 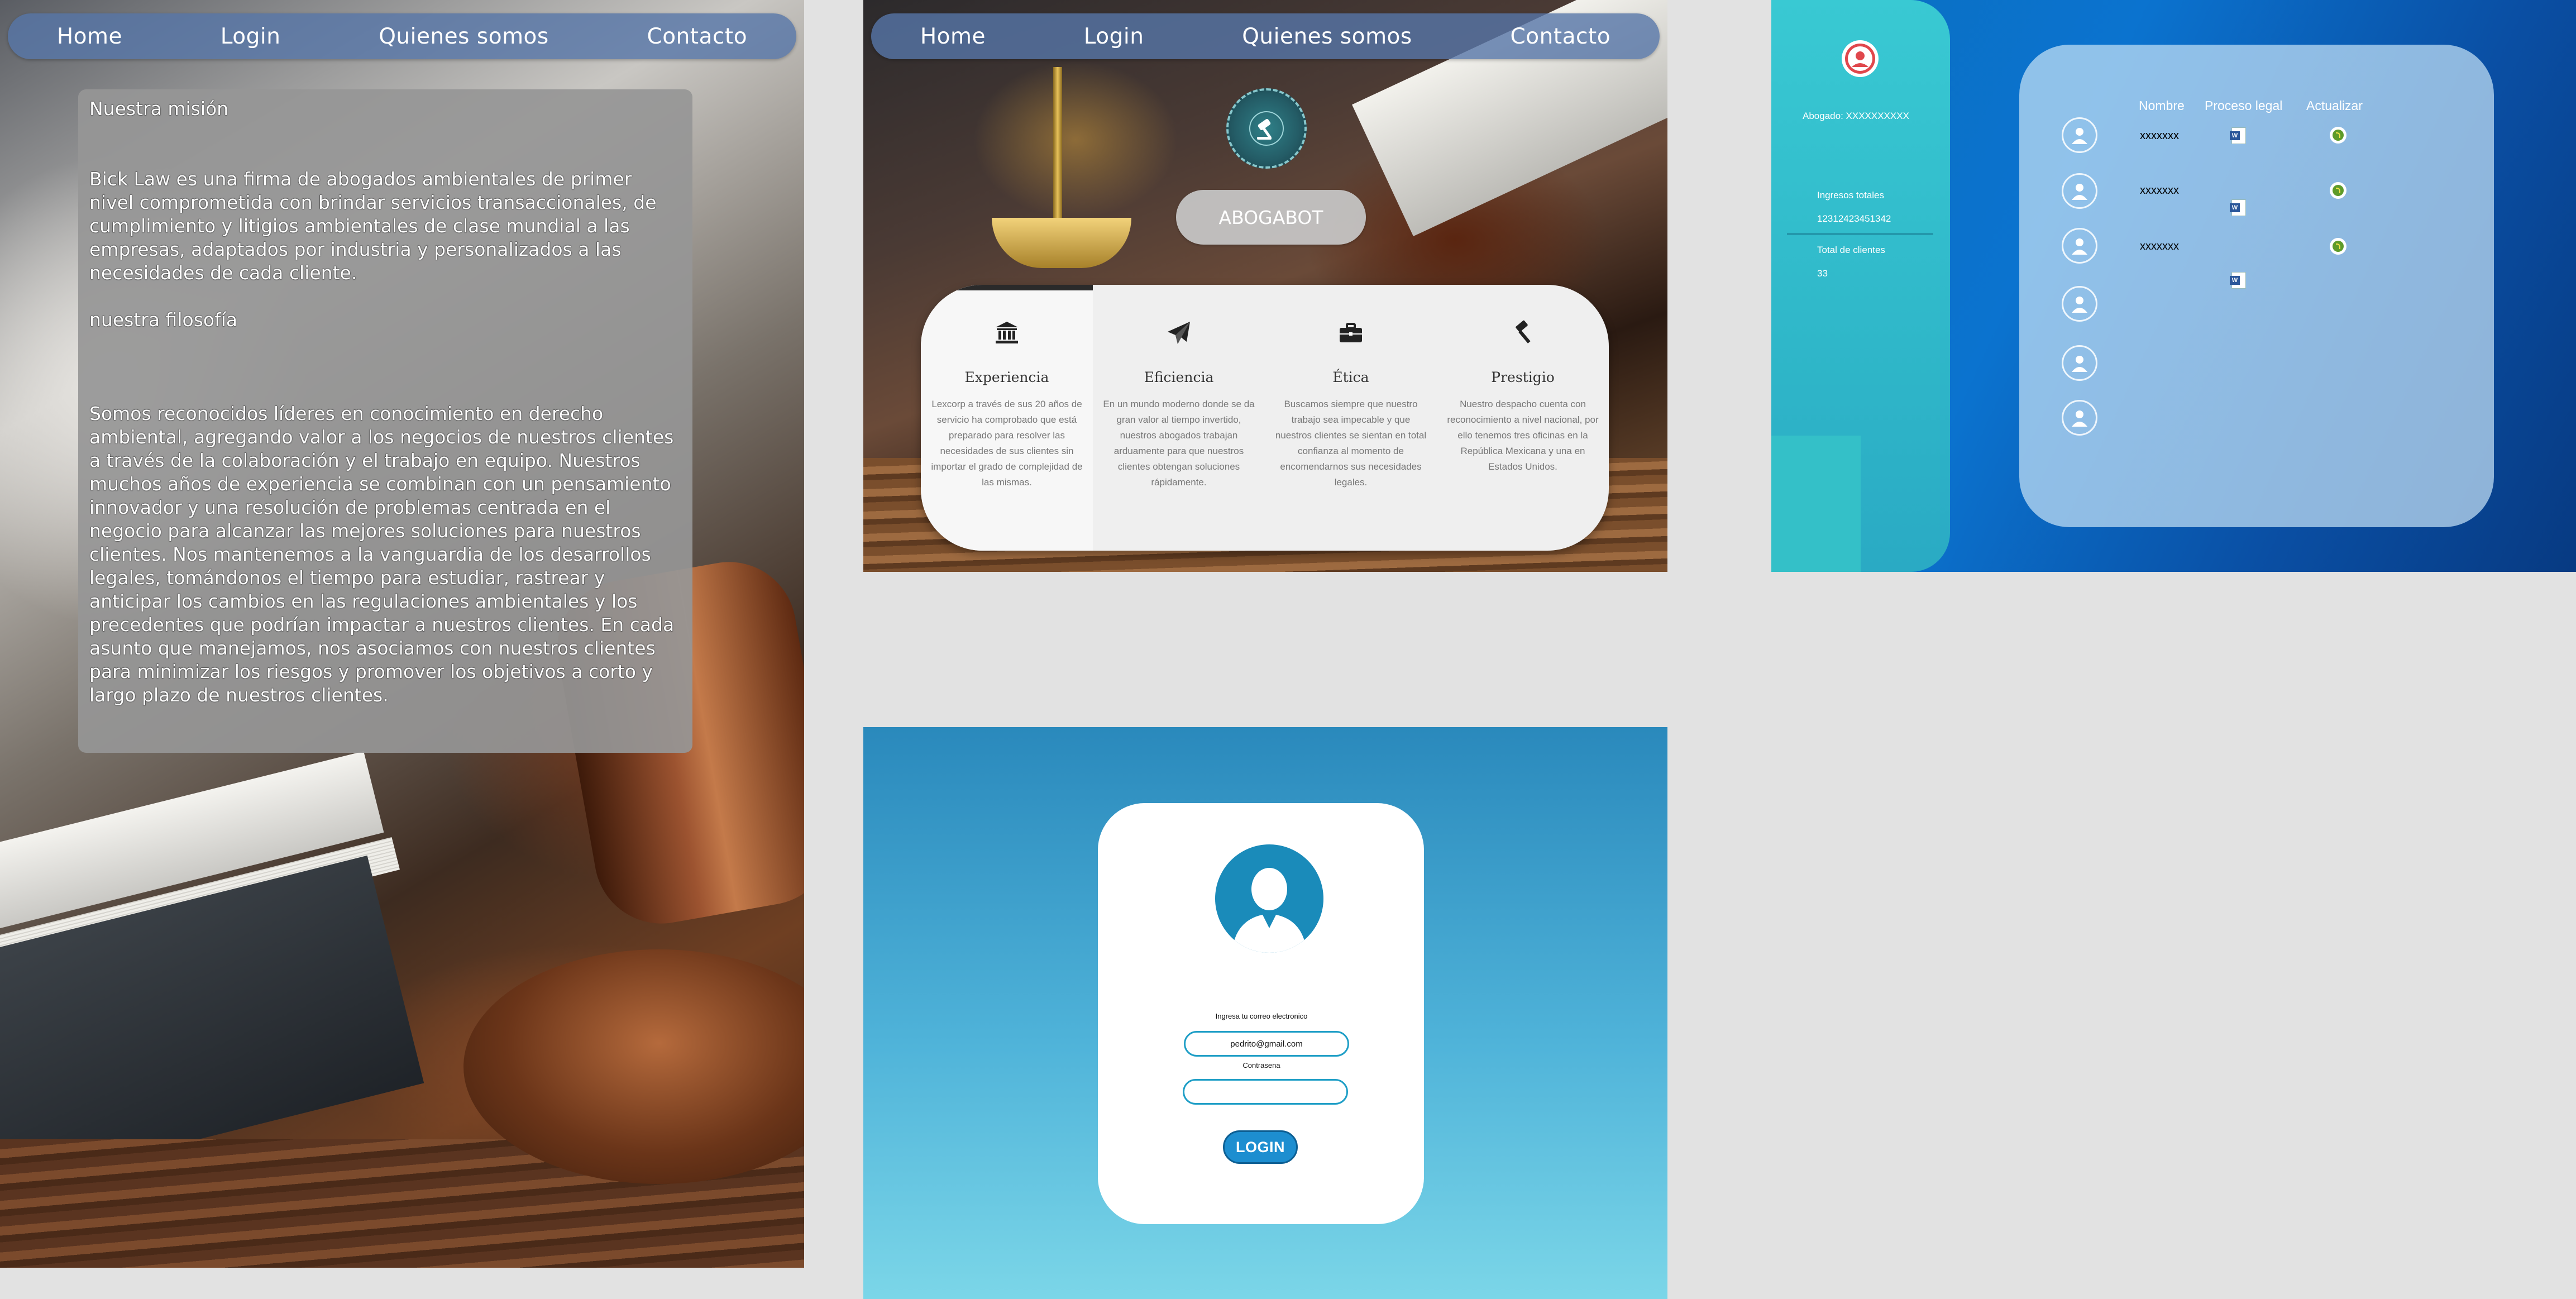 I want to click on service-title: Ética, so click(x=1350, y=377).